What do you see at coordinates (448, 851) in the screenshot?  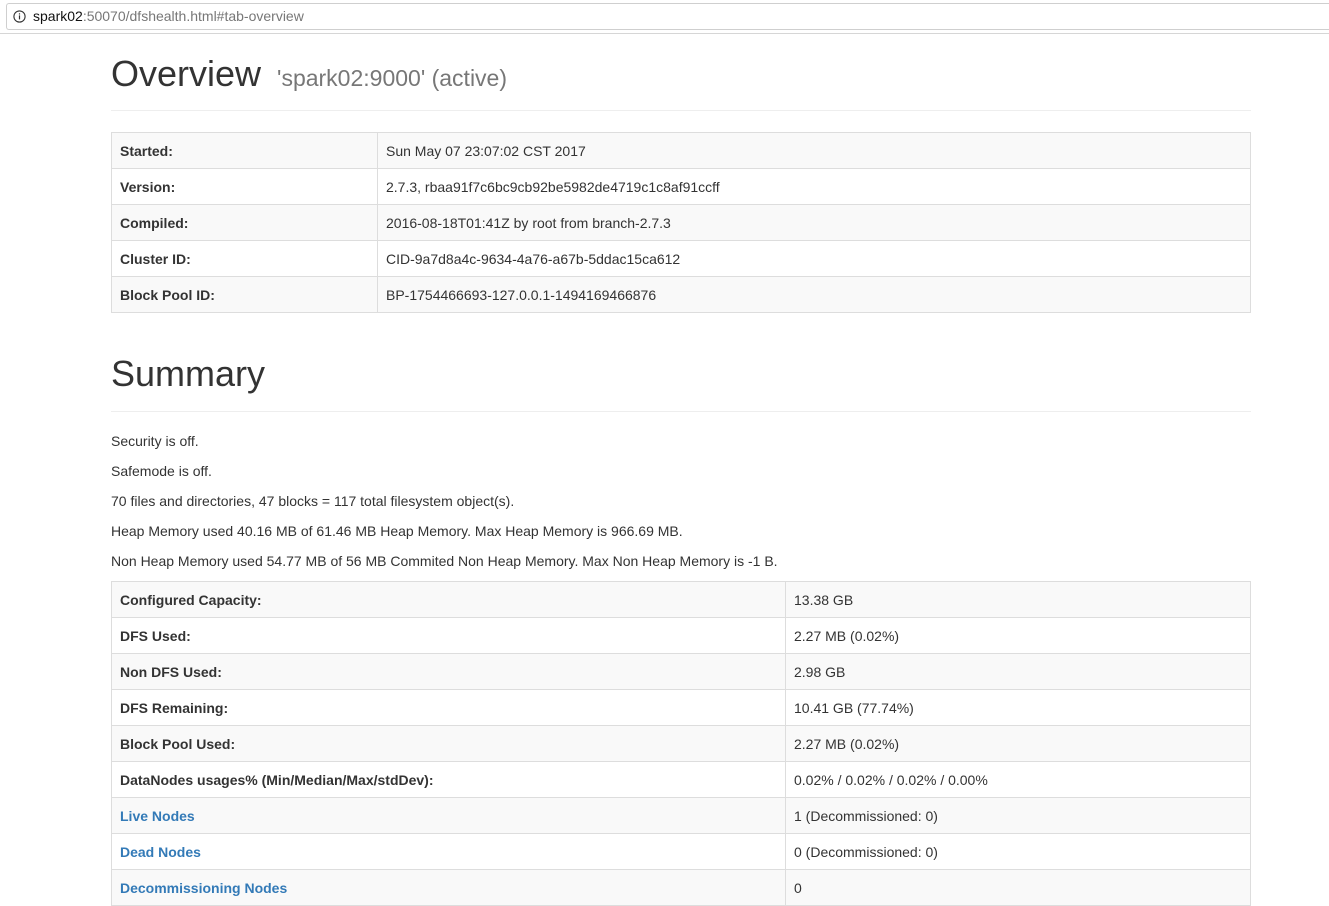 I see `dead-nodes-cell: Dead Nodes` at bounding box center [448, 851].